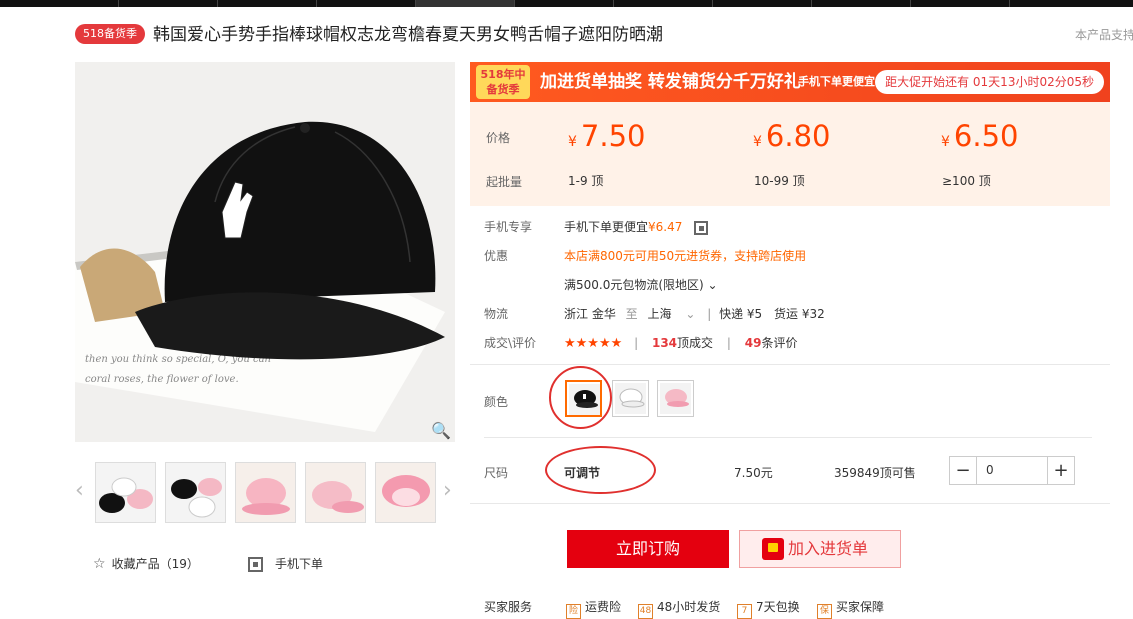 The image size is (1133, 619). What do you see at coordinates (860, 607) in the screenshot?
I see `service-label: 买家保障` at bounding box center [860, 607].